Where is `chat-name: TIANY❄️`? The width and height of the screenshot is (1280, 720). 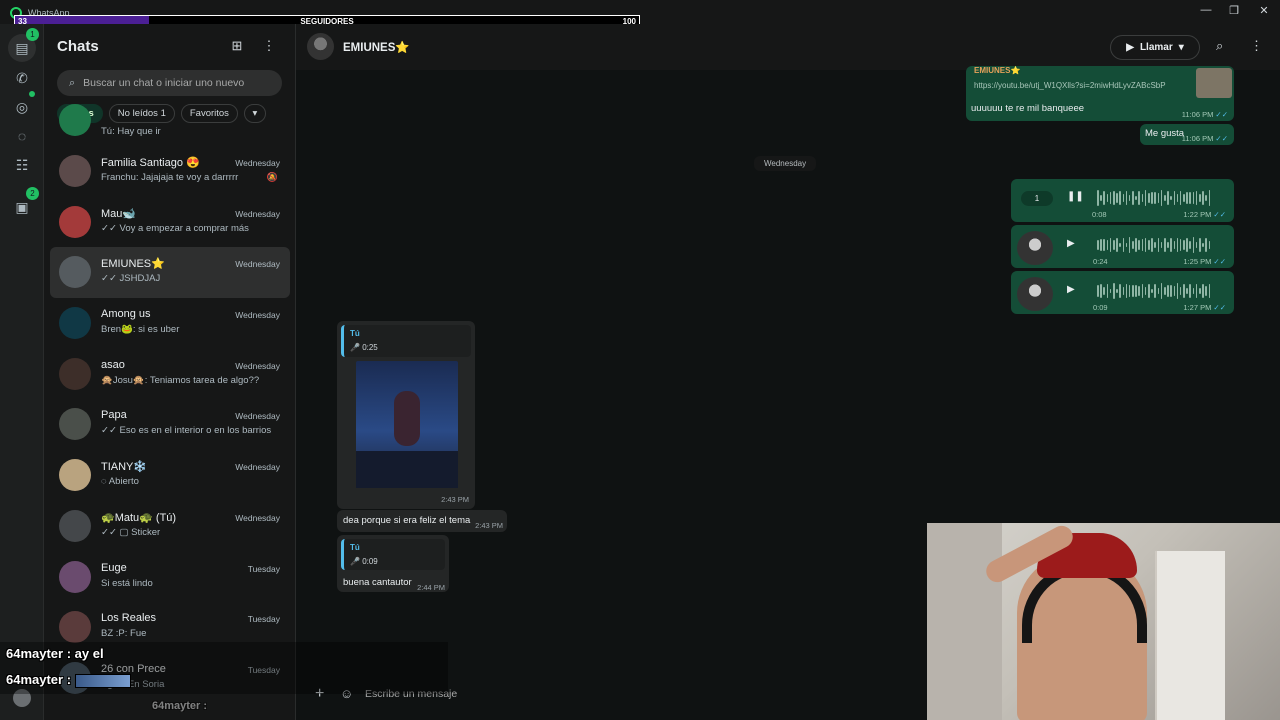
chat-name: TIANY❄️ is located at coordinates (124, 467).